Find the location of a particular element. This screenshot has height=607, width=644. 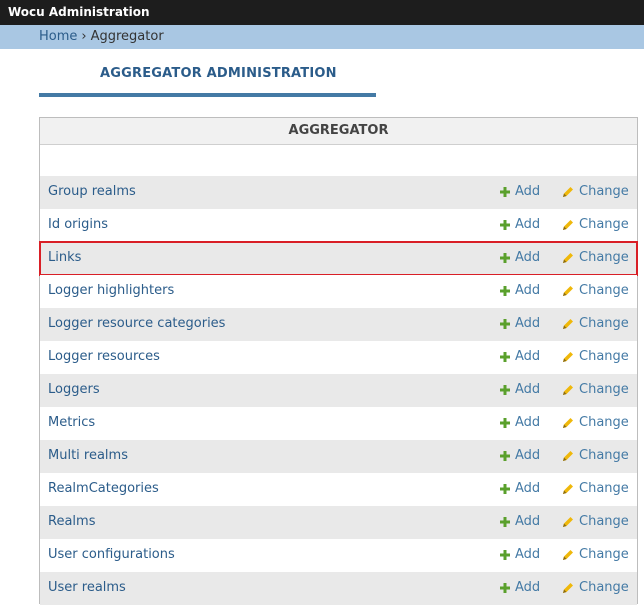

model-link: Links is located at coordinates (64, 257).